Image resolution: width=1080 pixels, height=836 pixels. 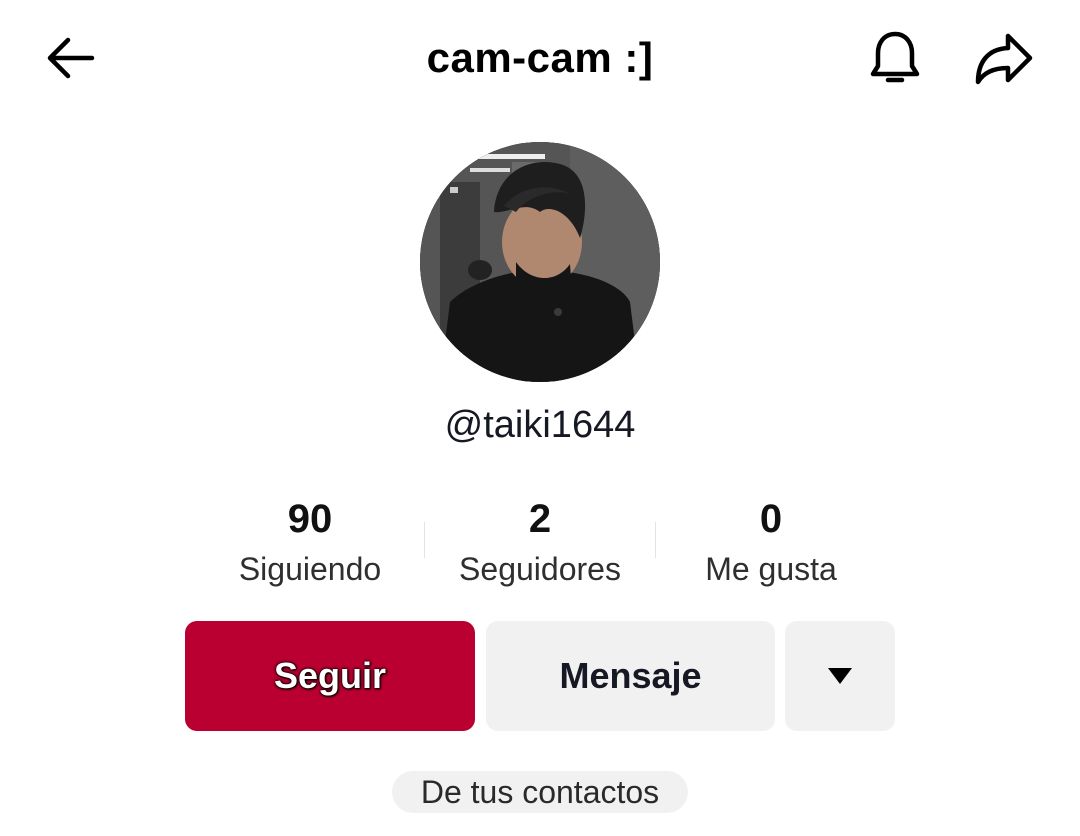 I want to click on followers-label: Seguidores, so click(x=540, y=569).